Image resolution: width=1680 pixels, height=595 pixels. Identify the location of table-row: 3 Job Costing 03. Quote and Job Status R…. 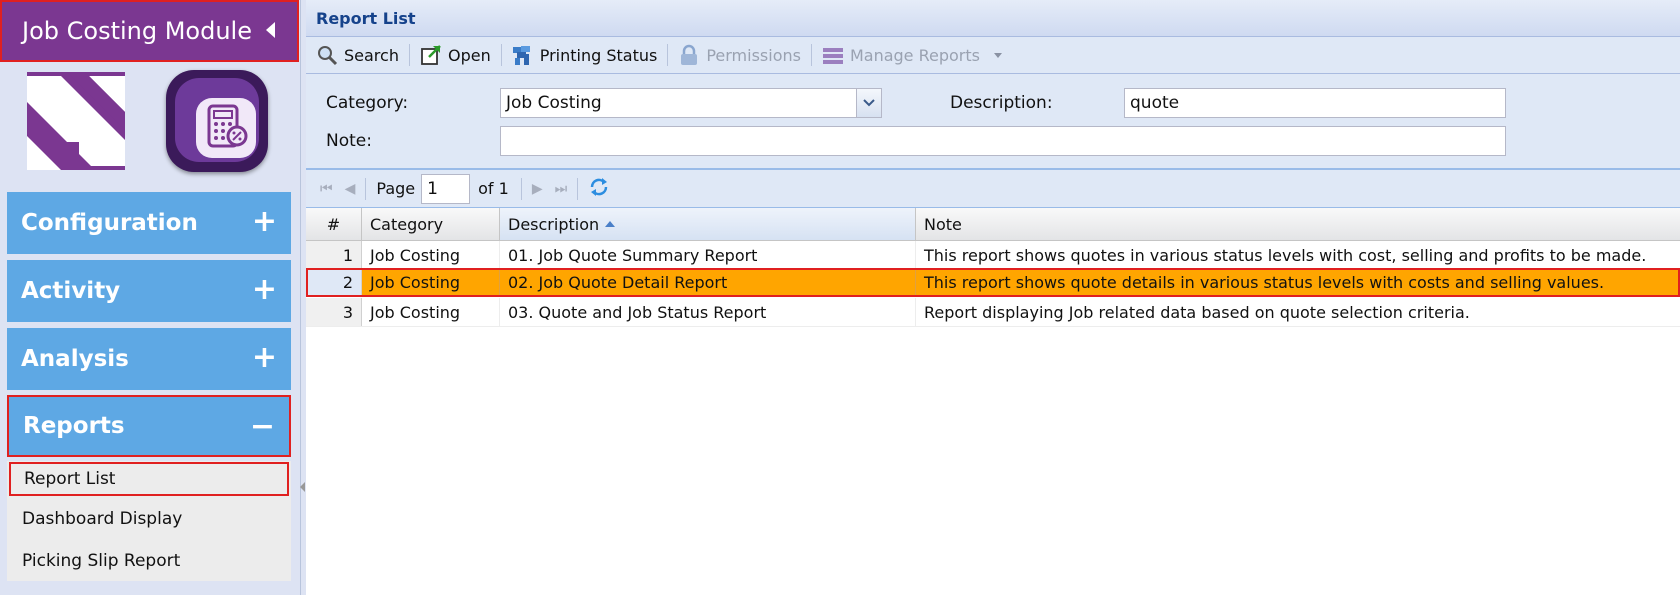
(993, 312).